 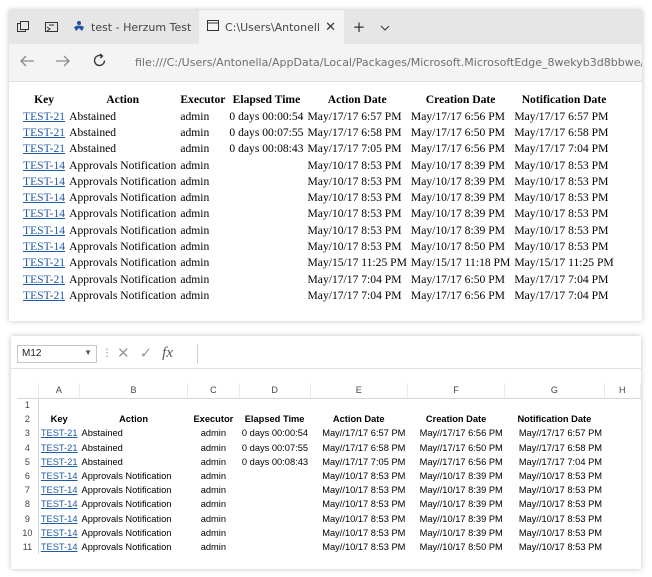 I want to click on cell: 0 days 00:07:55, so click(x=274, y=448).